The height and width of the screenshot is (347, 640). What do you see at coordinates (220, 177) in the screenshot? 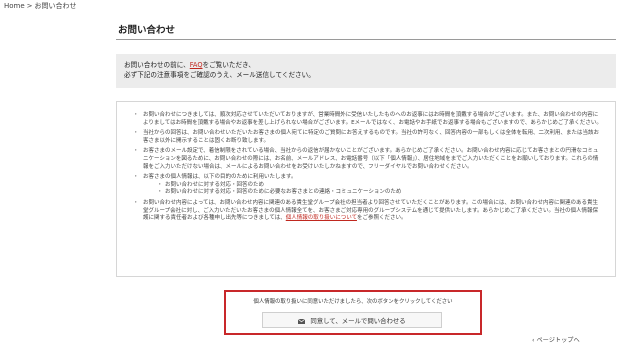
I see `notice-item-text: お客さまの個人情報は、以下の目的のために利用いたします。` at bounding box center [220, 177].